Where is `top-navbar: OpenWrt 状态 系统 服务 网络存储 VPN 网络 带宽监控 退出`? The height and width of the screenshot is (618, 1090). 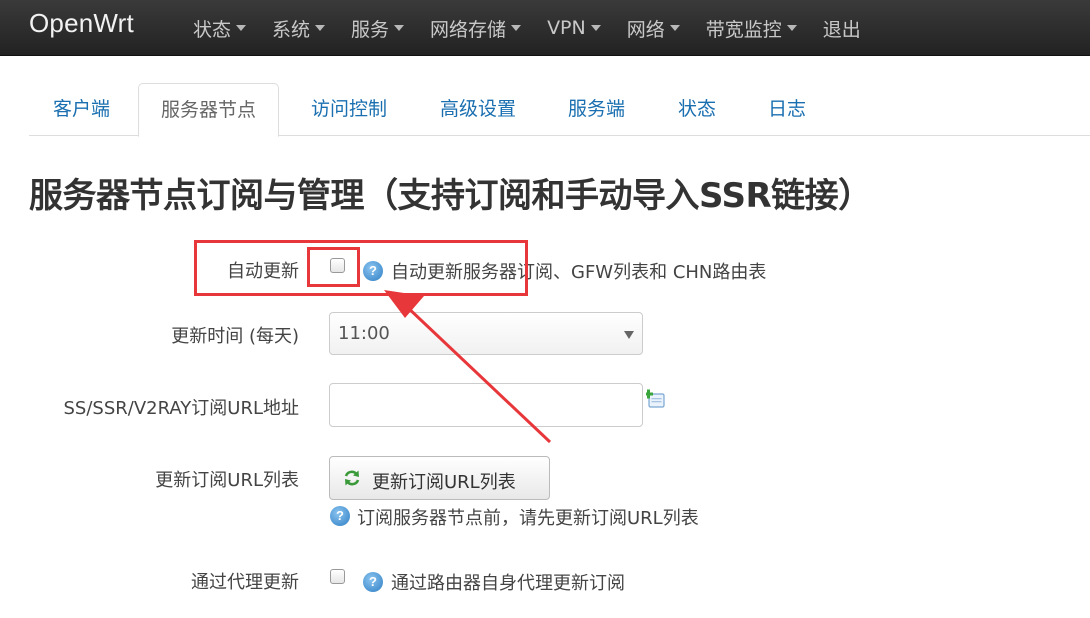
top-navbar: OpenWrt 状态 系统 服务 网络存储 VPN 网络 带宽监控 退出 is located at coordinates (545, 28).